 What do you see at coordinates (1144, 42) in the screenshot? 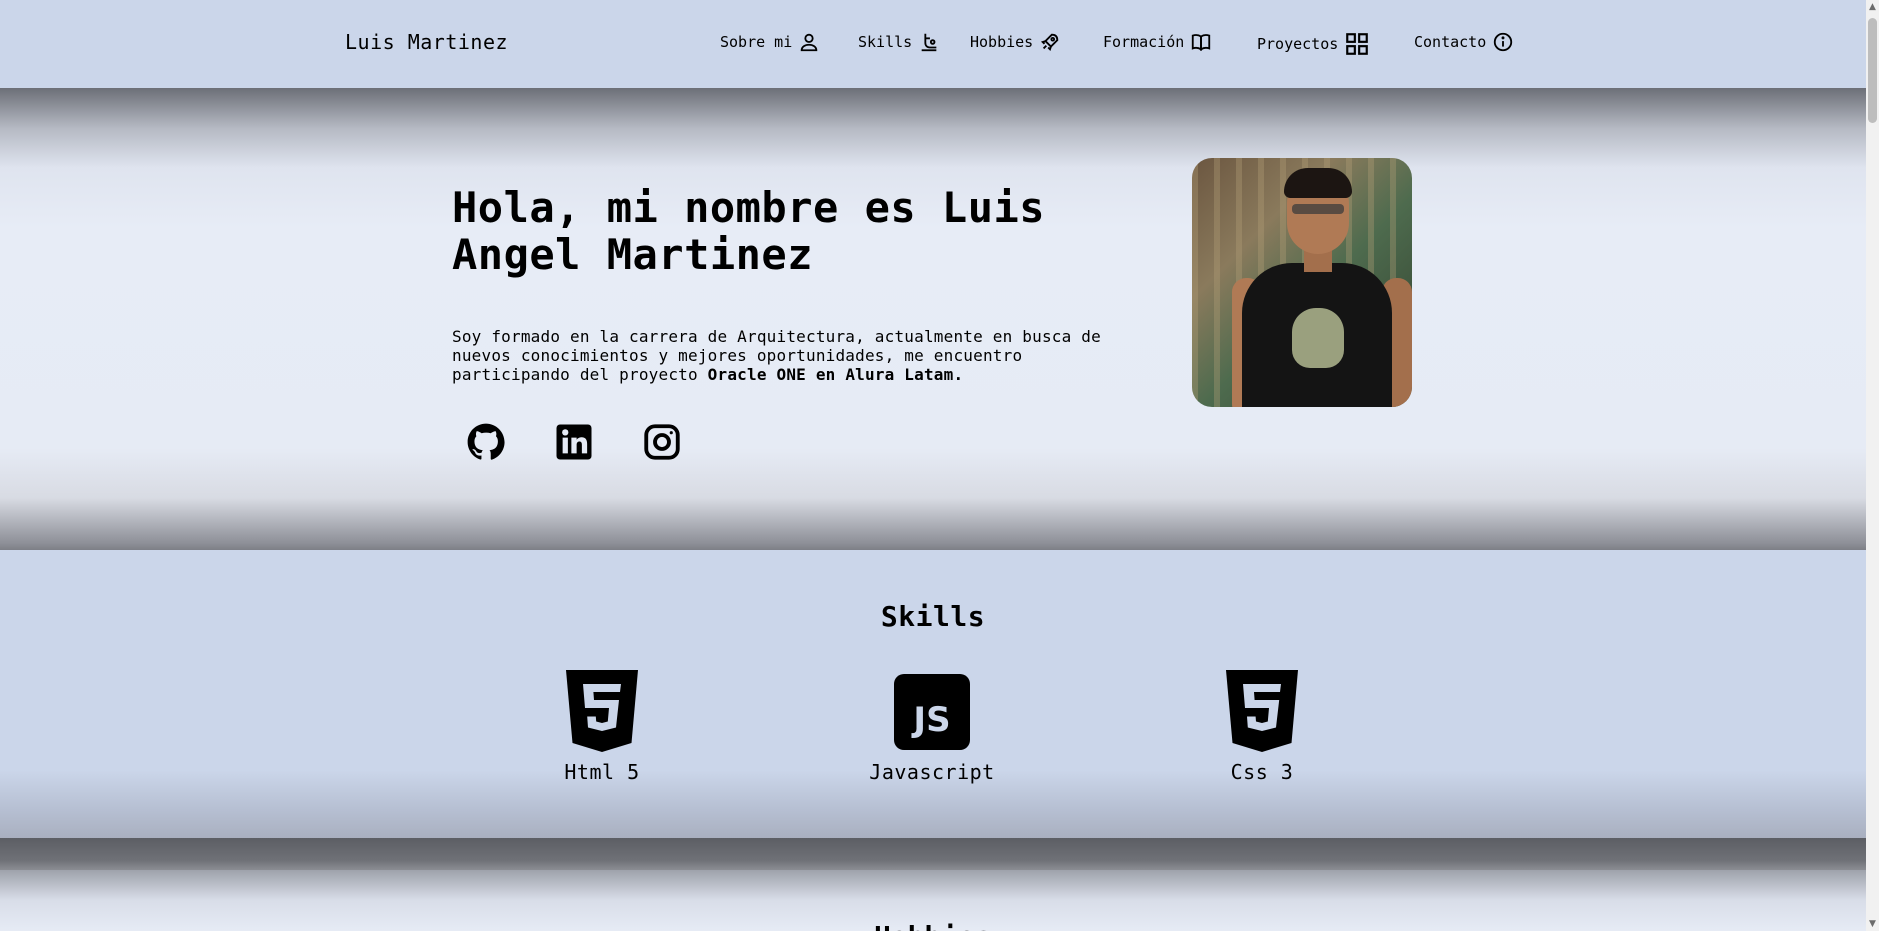
I see `nav-label: Formación` at bounding box center [1144, 42].